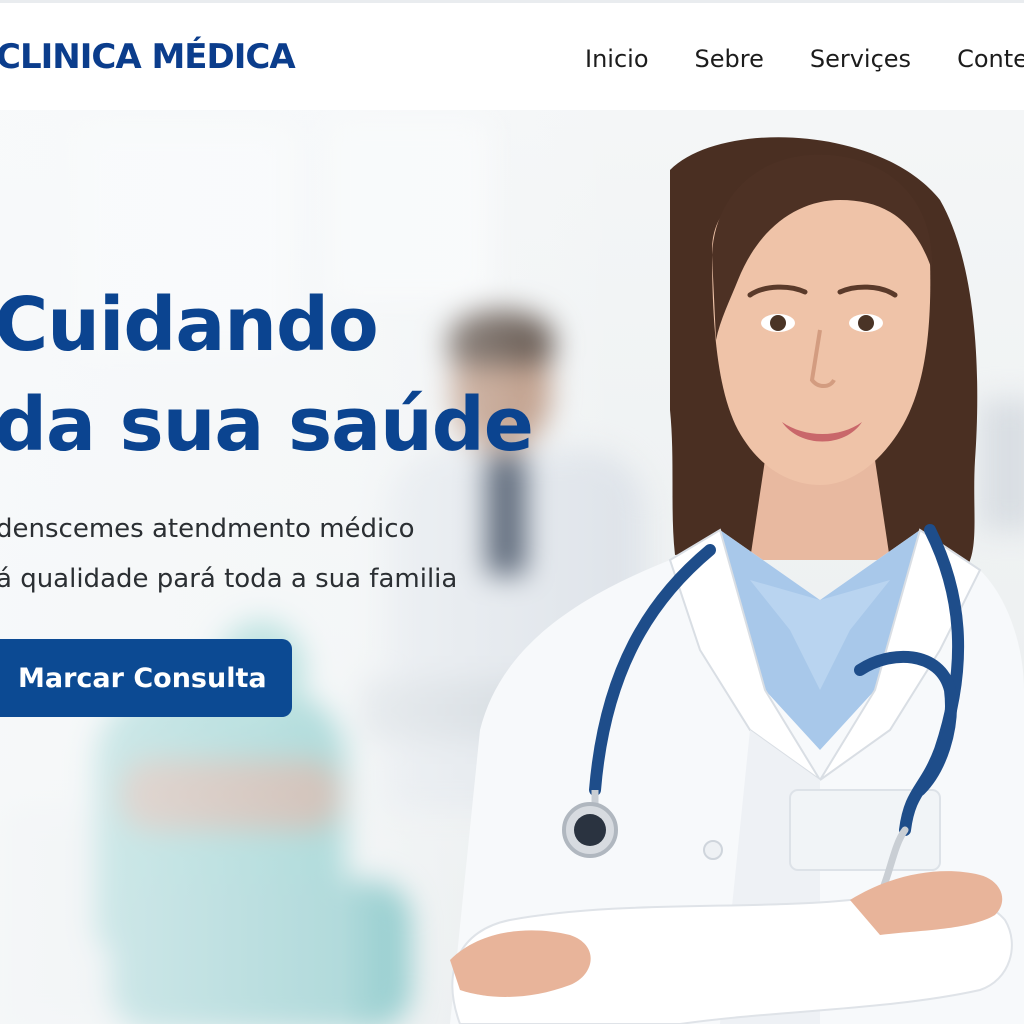 The image size is (1024, 1024). I want to click on site-logo: CLINICA MÉDICA, so click(148, 57).